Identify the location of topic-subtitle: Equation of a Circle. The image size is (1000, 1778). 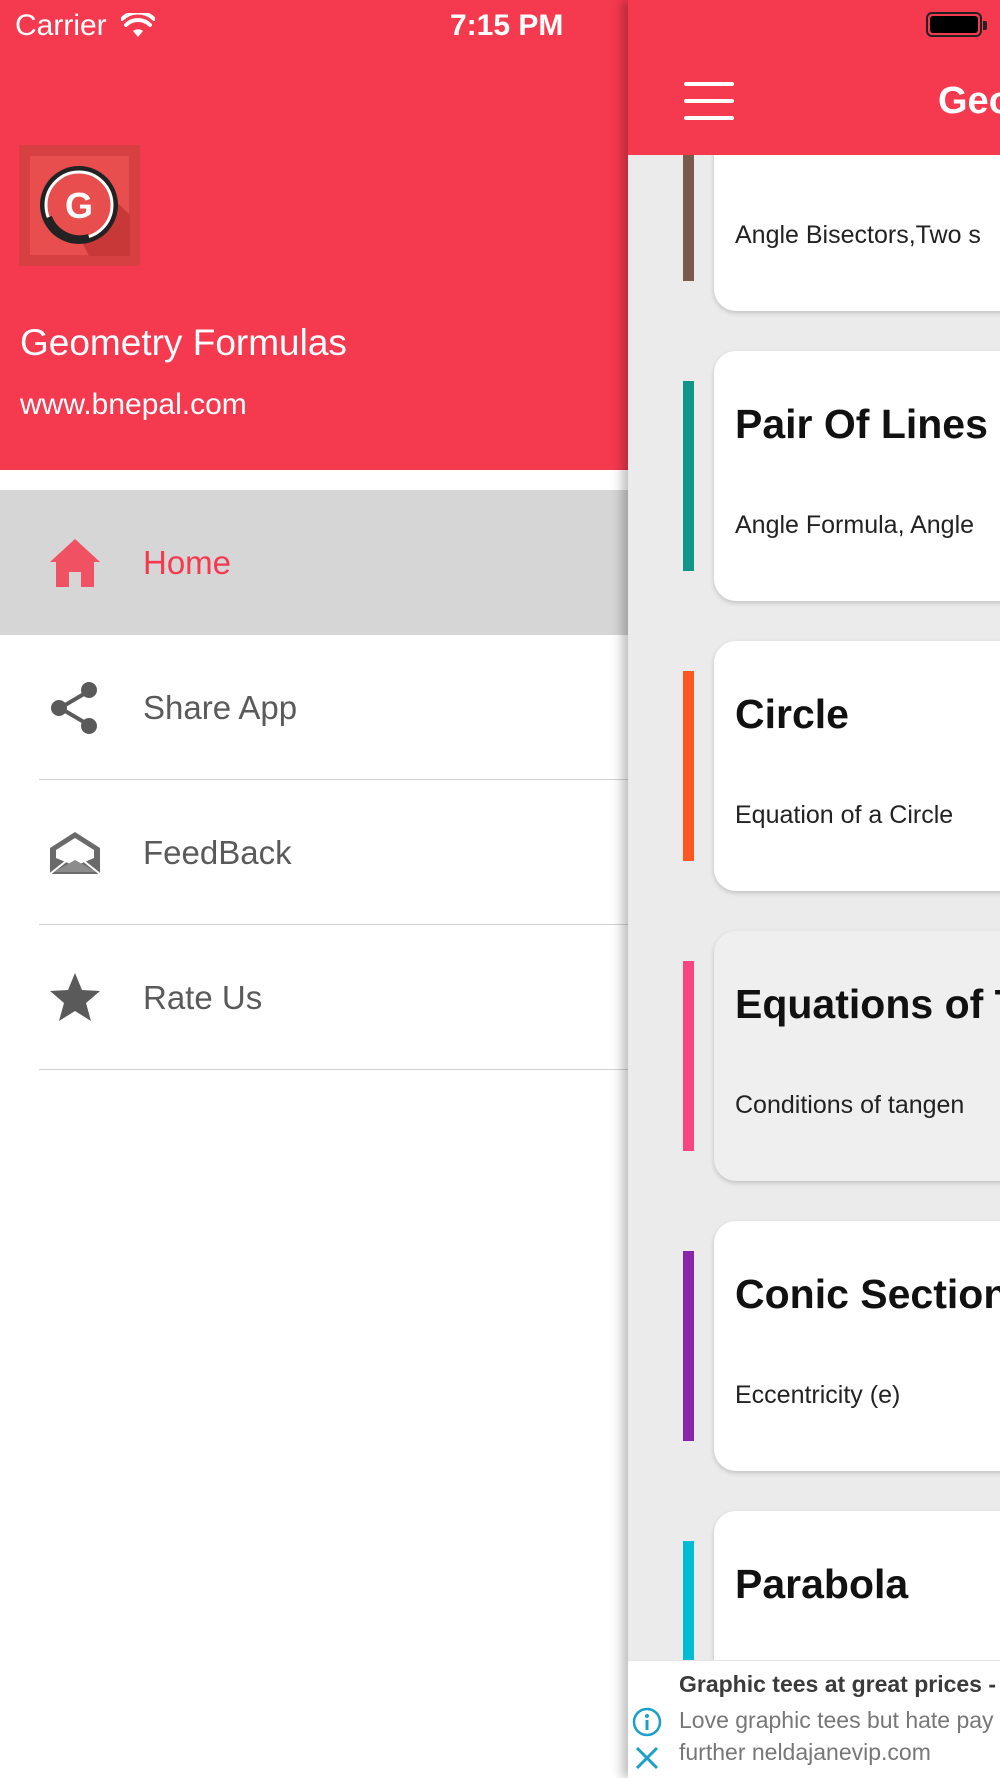
(844, 815).